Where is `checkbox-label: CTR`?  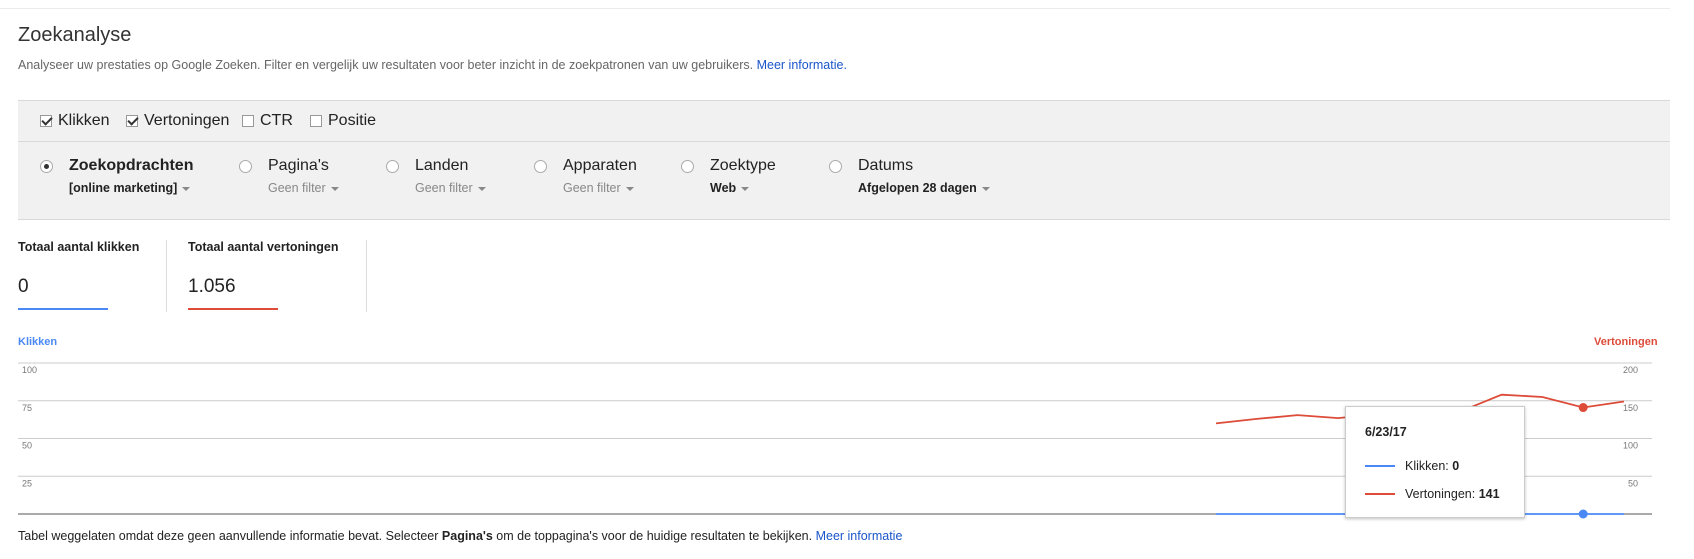
checkbox-label: CTR is located at coordinates (276, 120).